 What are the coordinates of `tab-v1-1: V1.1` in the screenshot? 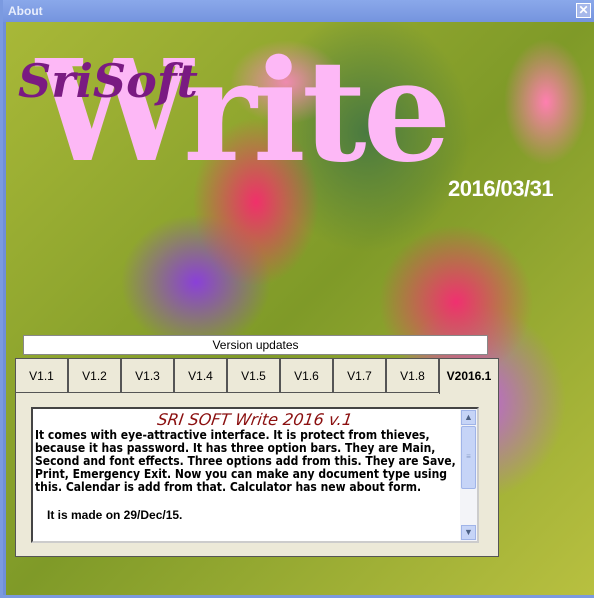 It's located at (41, 375).